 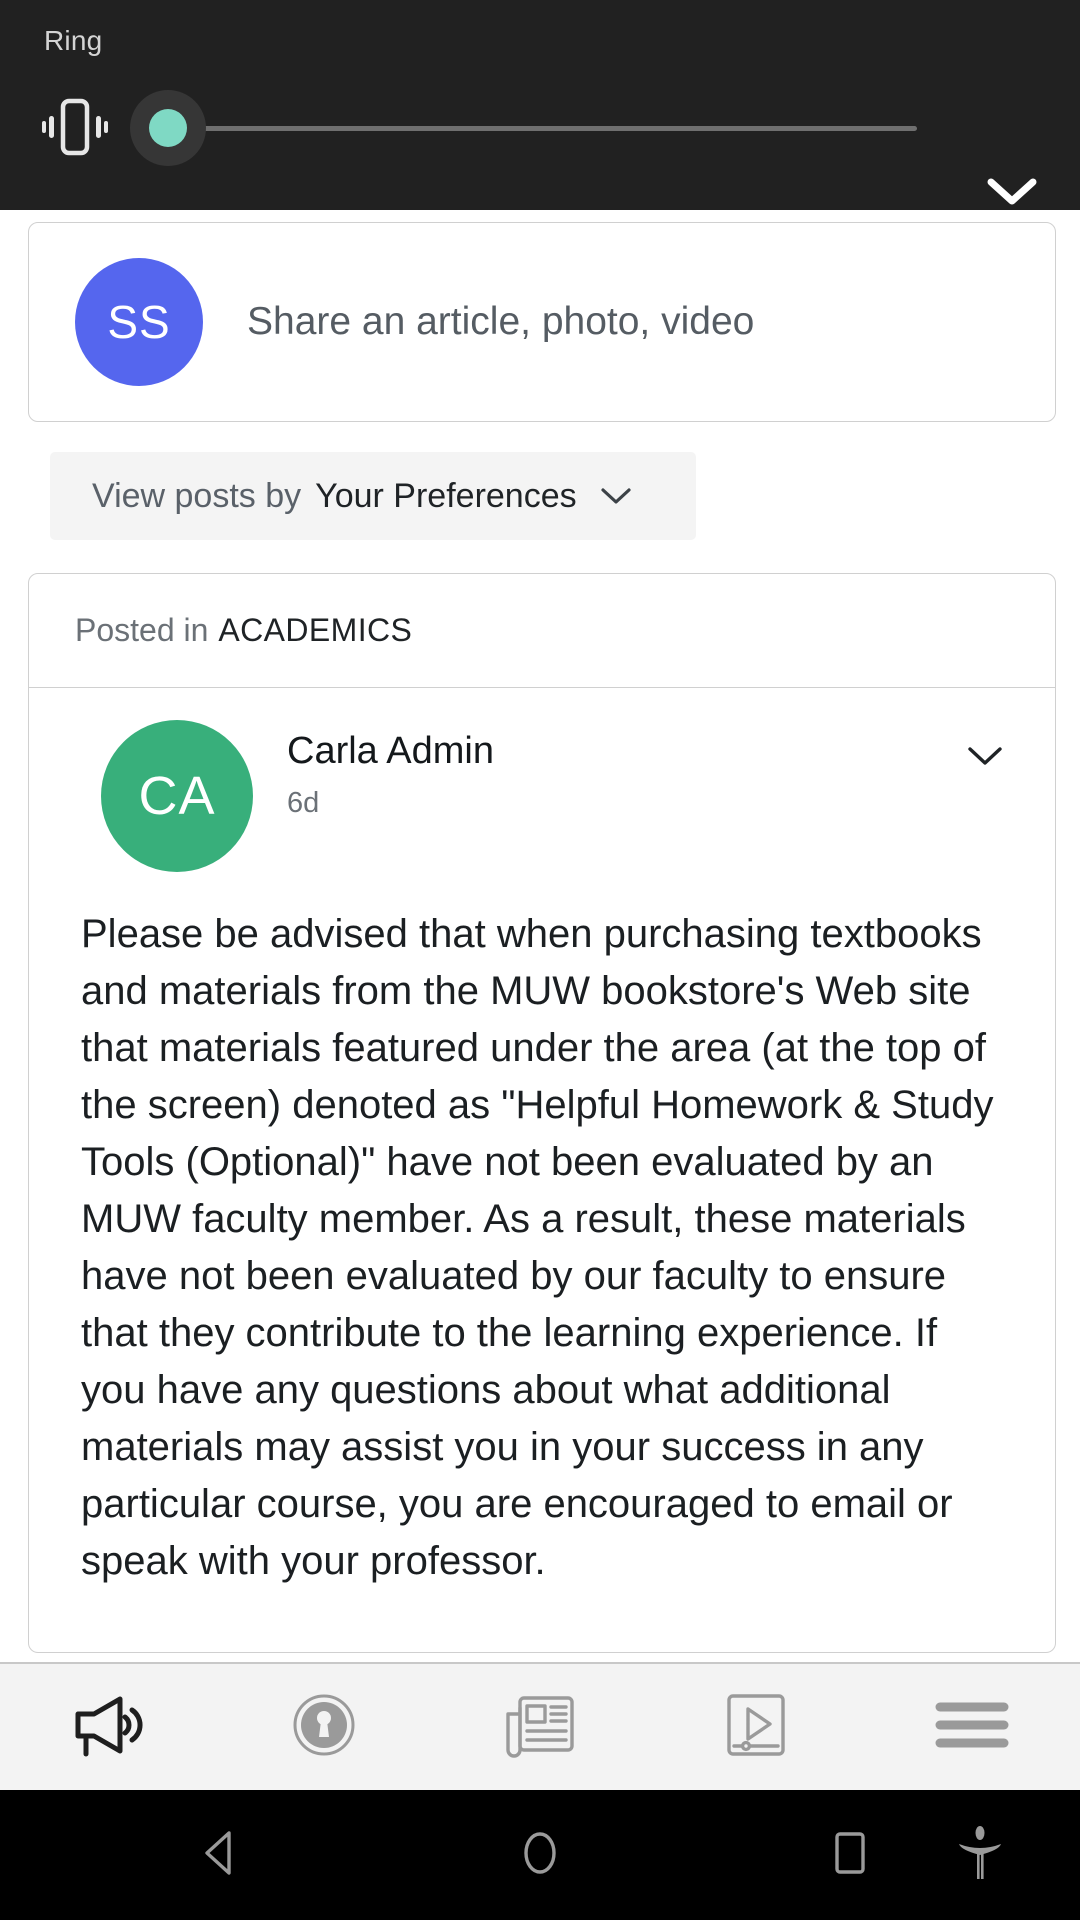 I want to click on hamburger-menu-icon, so click(x=972, y=1727).